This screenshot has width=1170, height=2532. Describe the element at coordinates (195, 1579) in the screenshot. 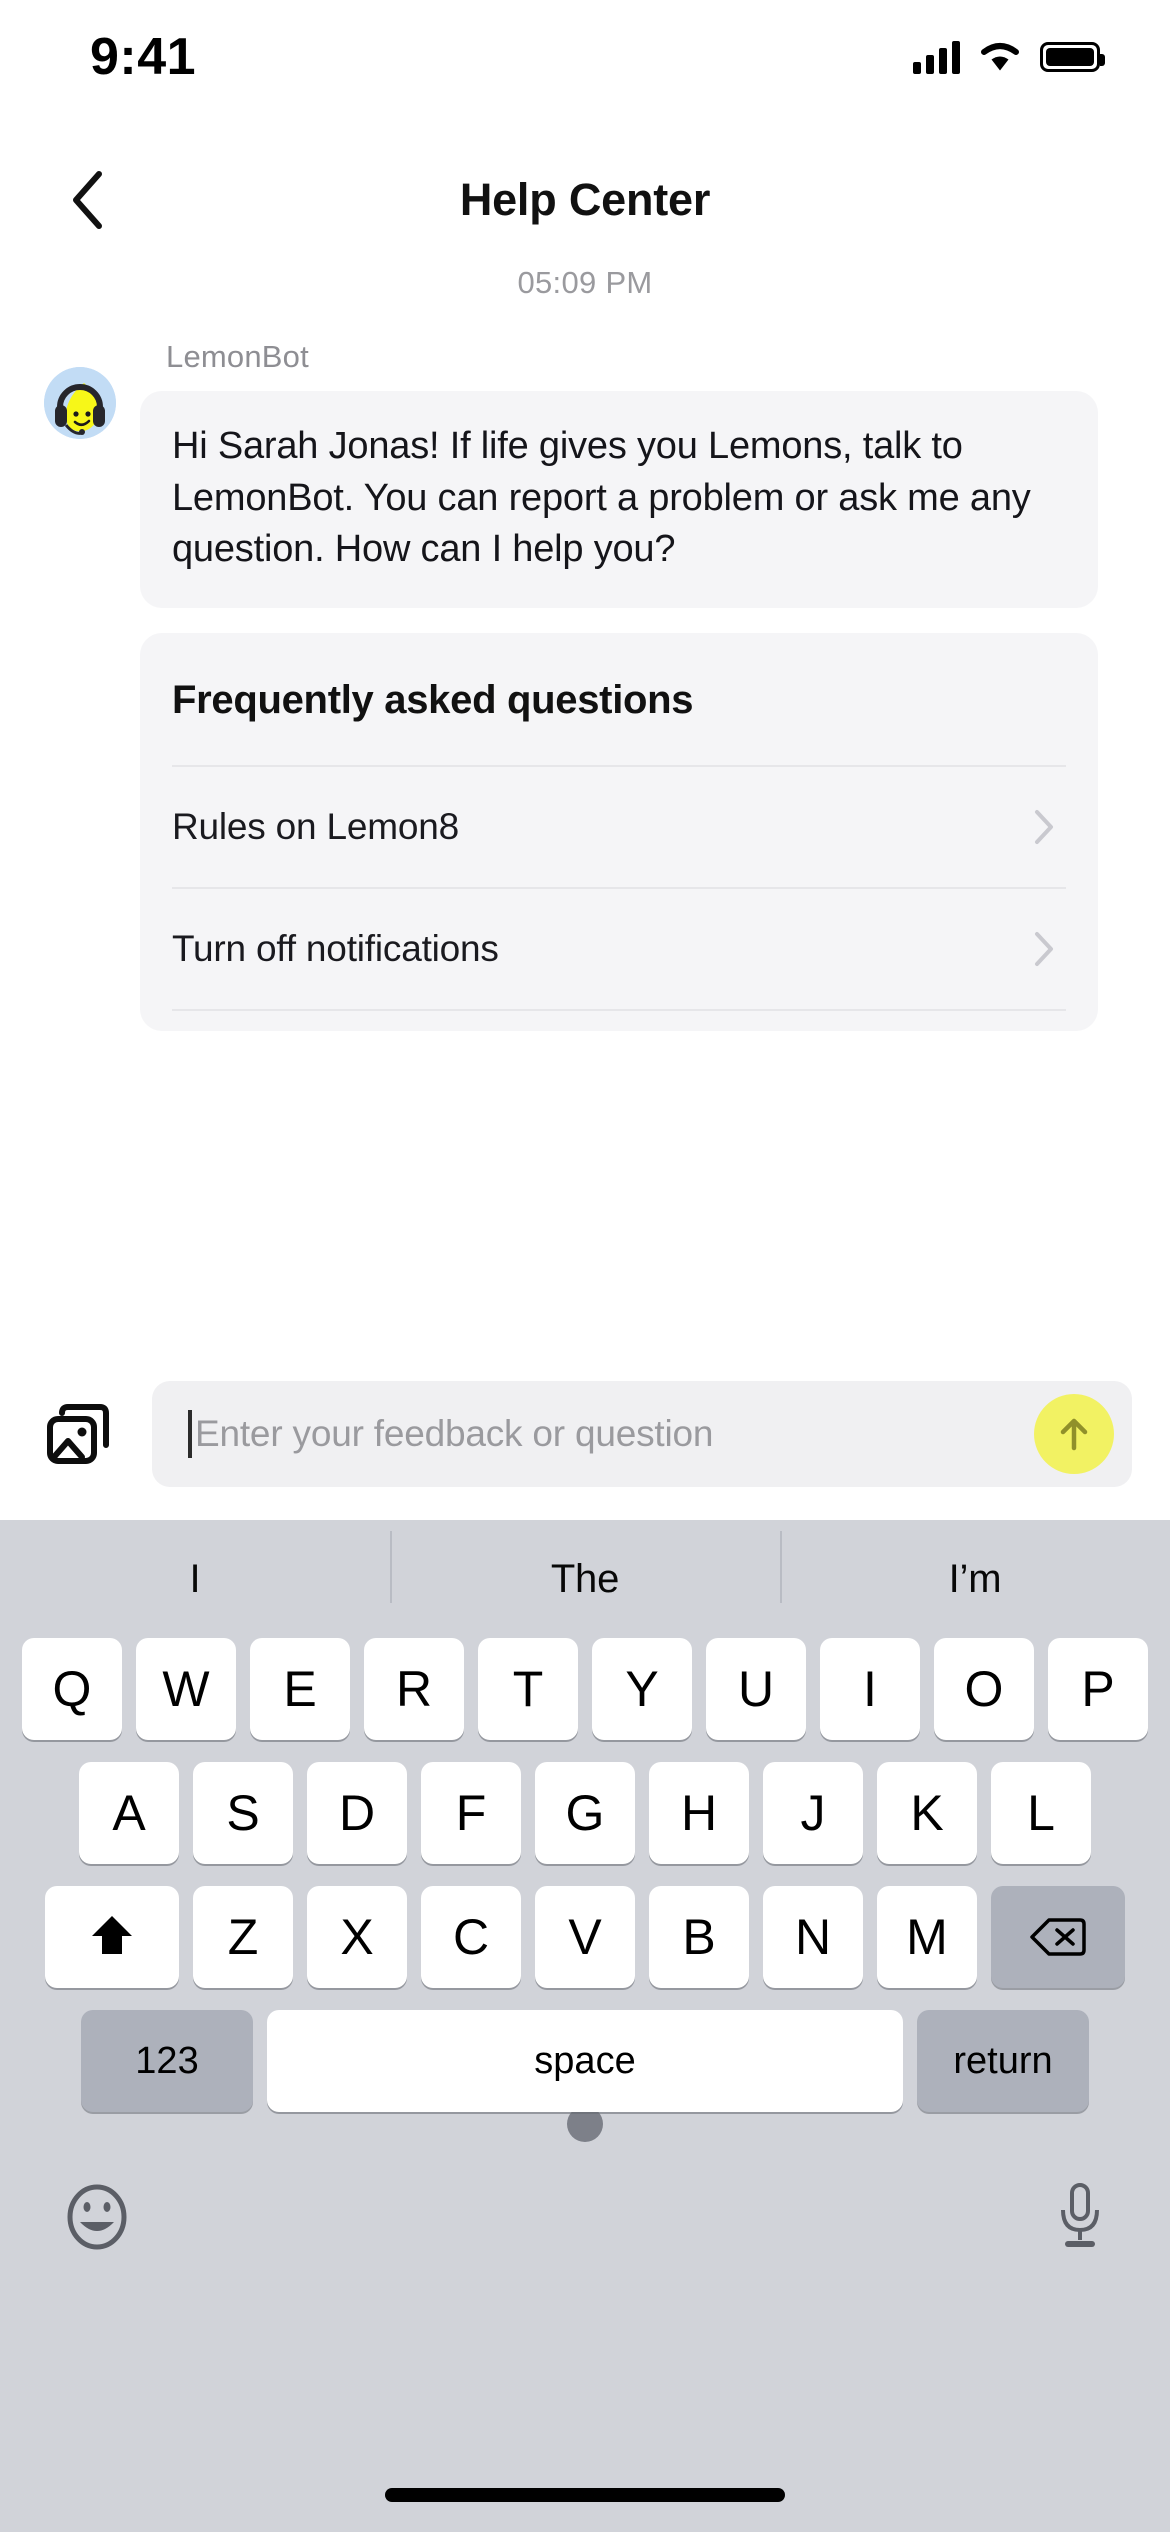

I see `suggestion-0: I` at that location.